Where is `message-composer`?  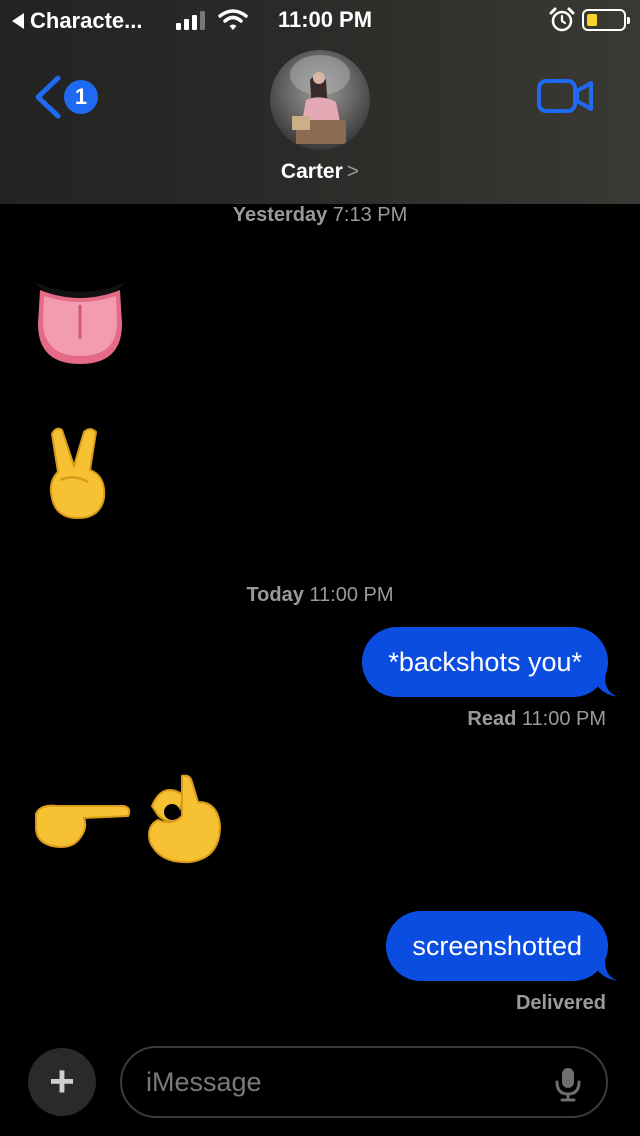 message-composer is located at coordinates (364, 1082).